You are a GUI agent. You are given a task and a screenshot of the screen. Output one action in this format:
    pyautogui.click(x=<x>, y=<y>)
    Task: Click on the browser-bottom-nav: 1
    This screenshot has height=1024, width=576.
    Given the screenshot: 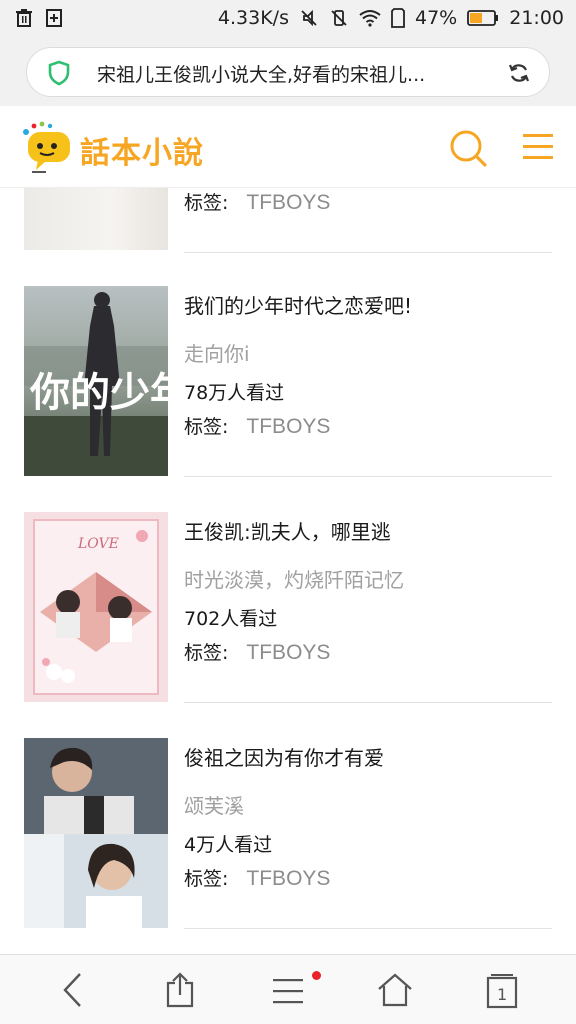 What is the action you would take?
    pyautogui.click(x=288, y=989)
    